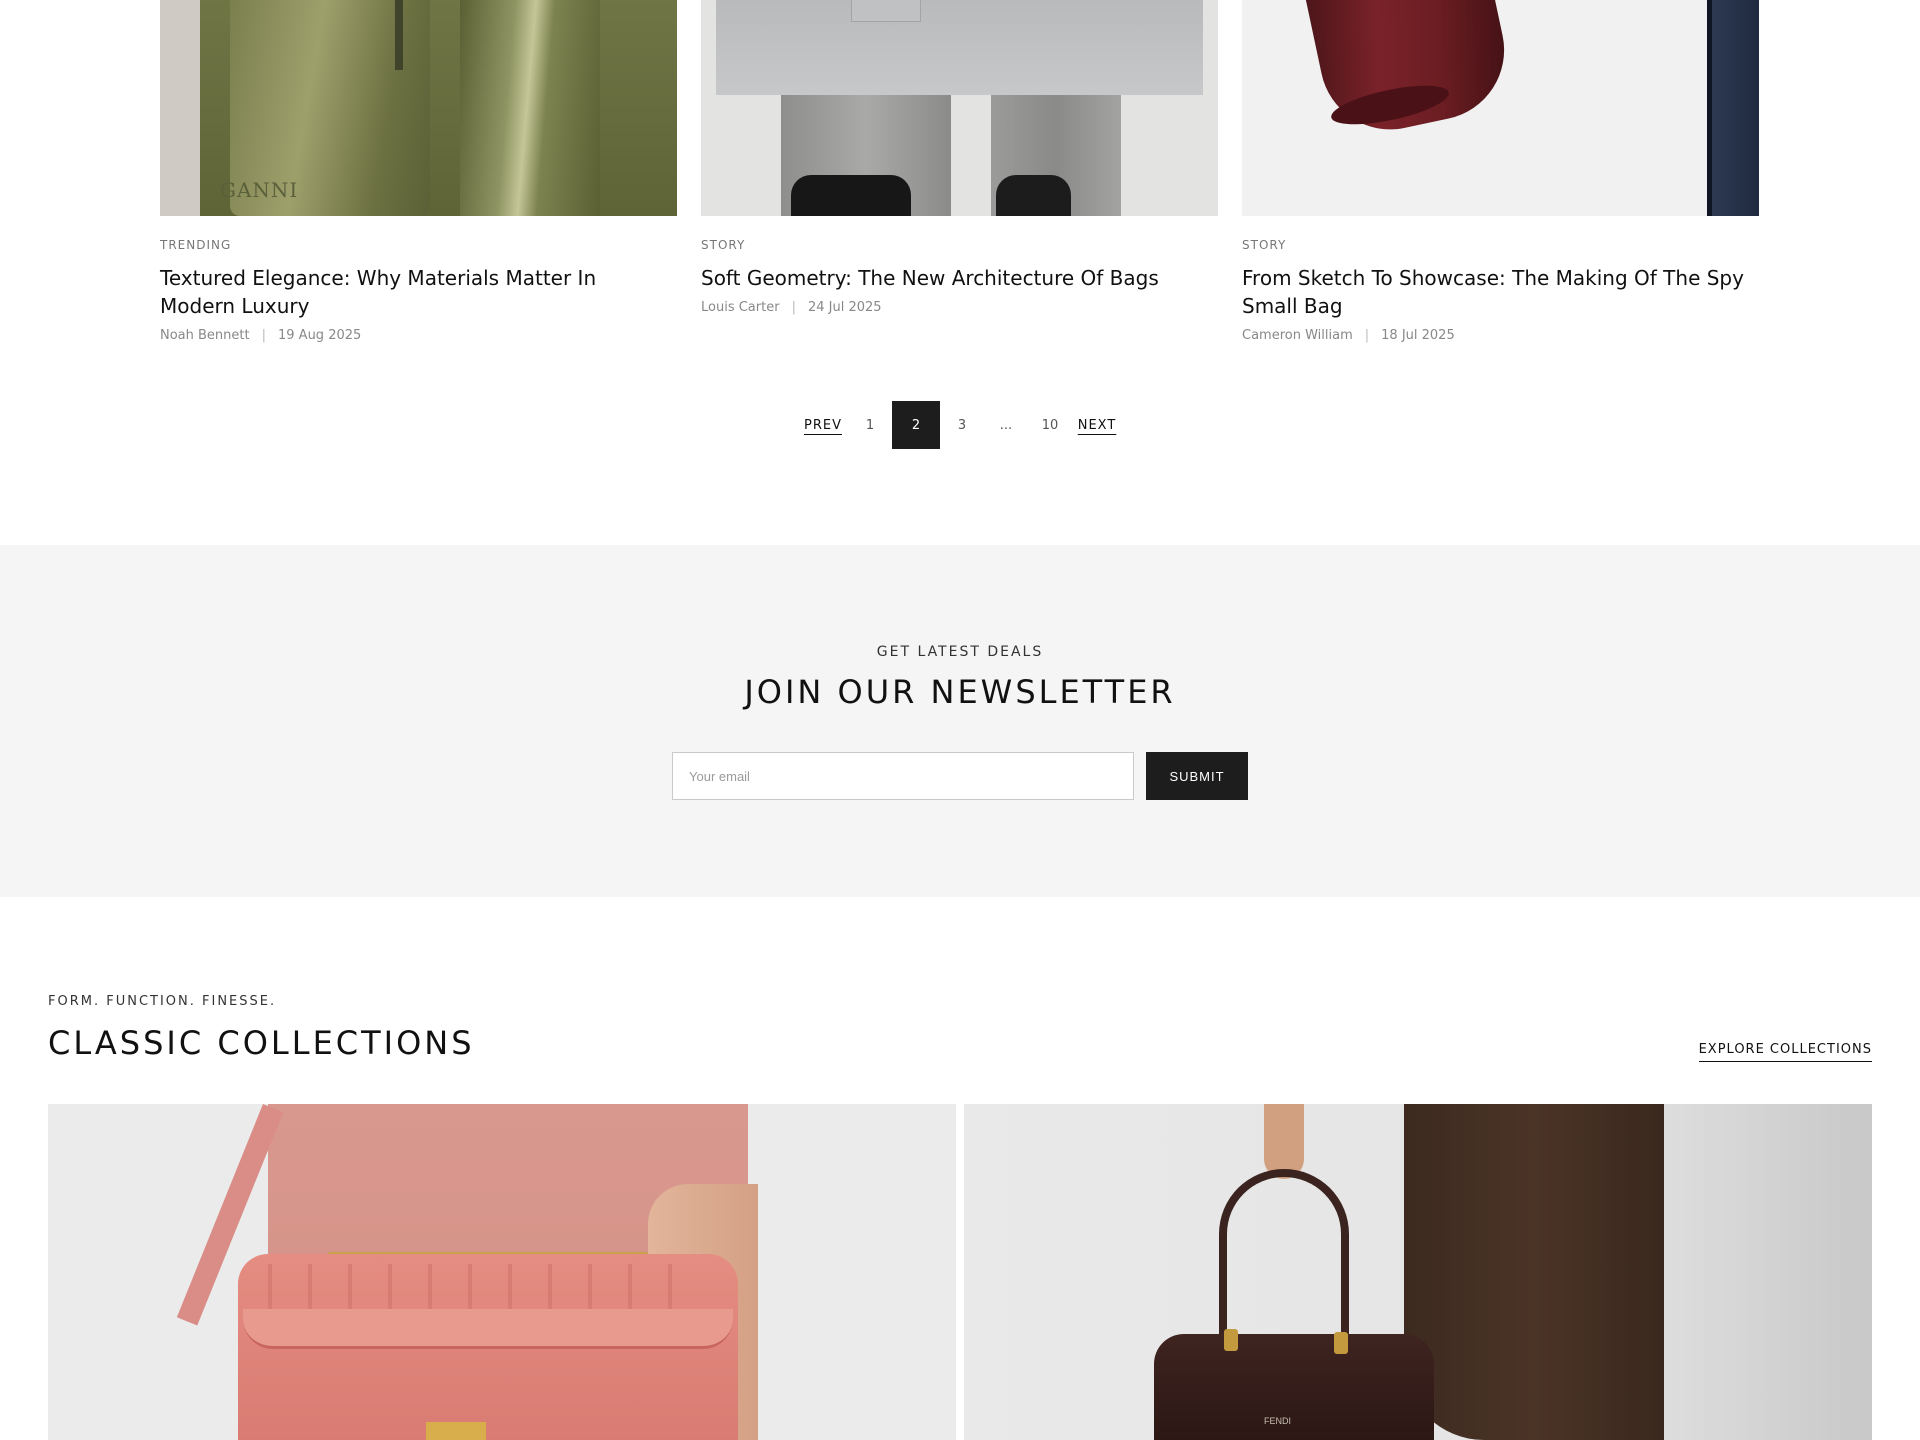 The image size is (1920, 1440). I want to click on newsletter-form: SUBMIT, so click(960, 776).